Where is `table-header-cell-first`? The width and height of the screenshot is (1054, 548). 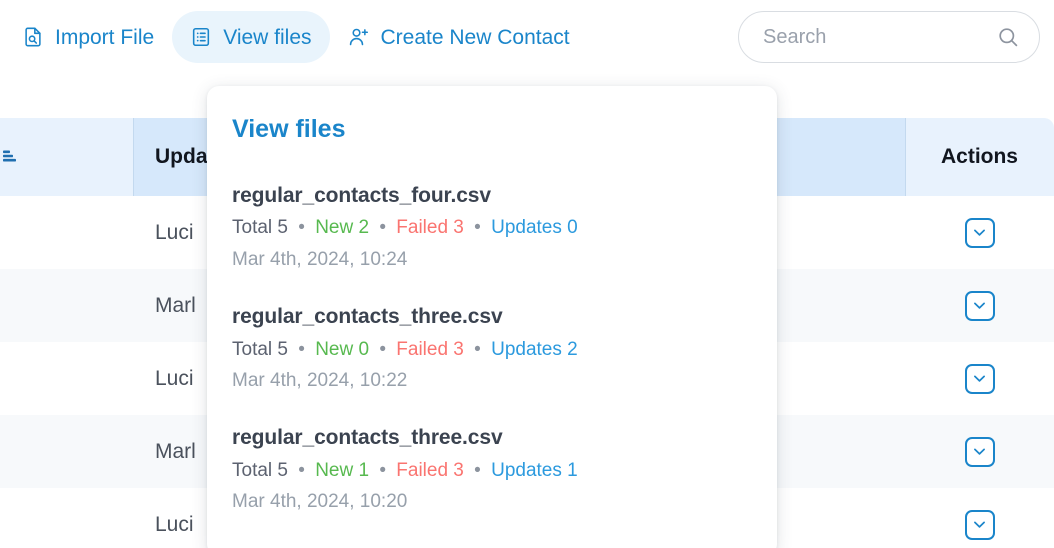 table-header-cell-first is located at coordinates (66, 157).